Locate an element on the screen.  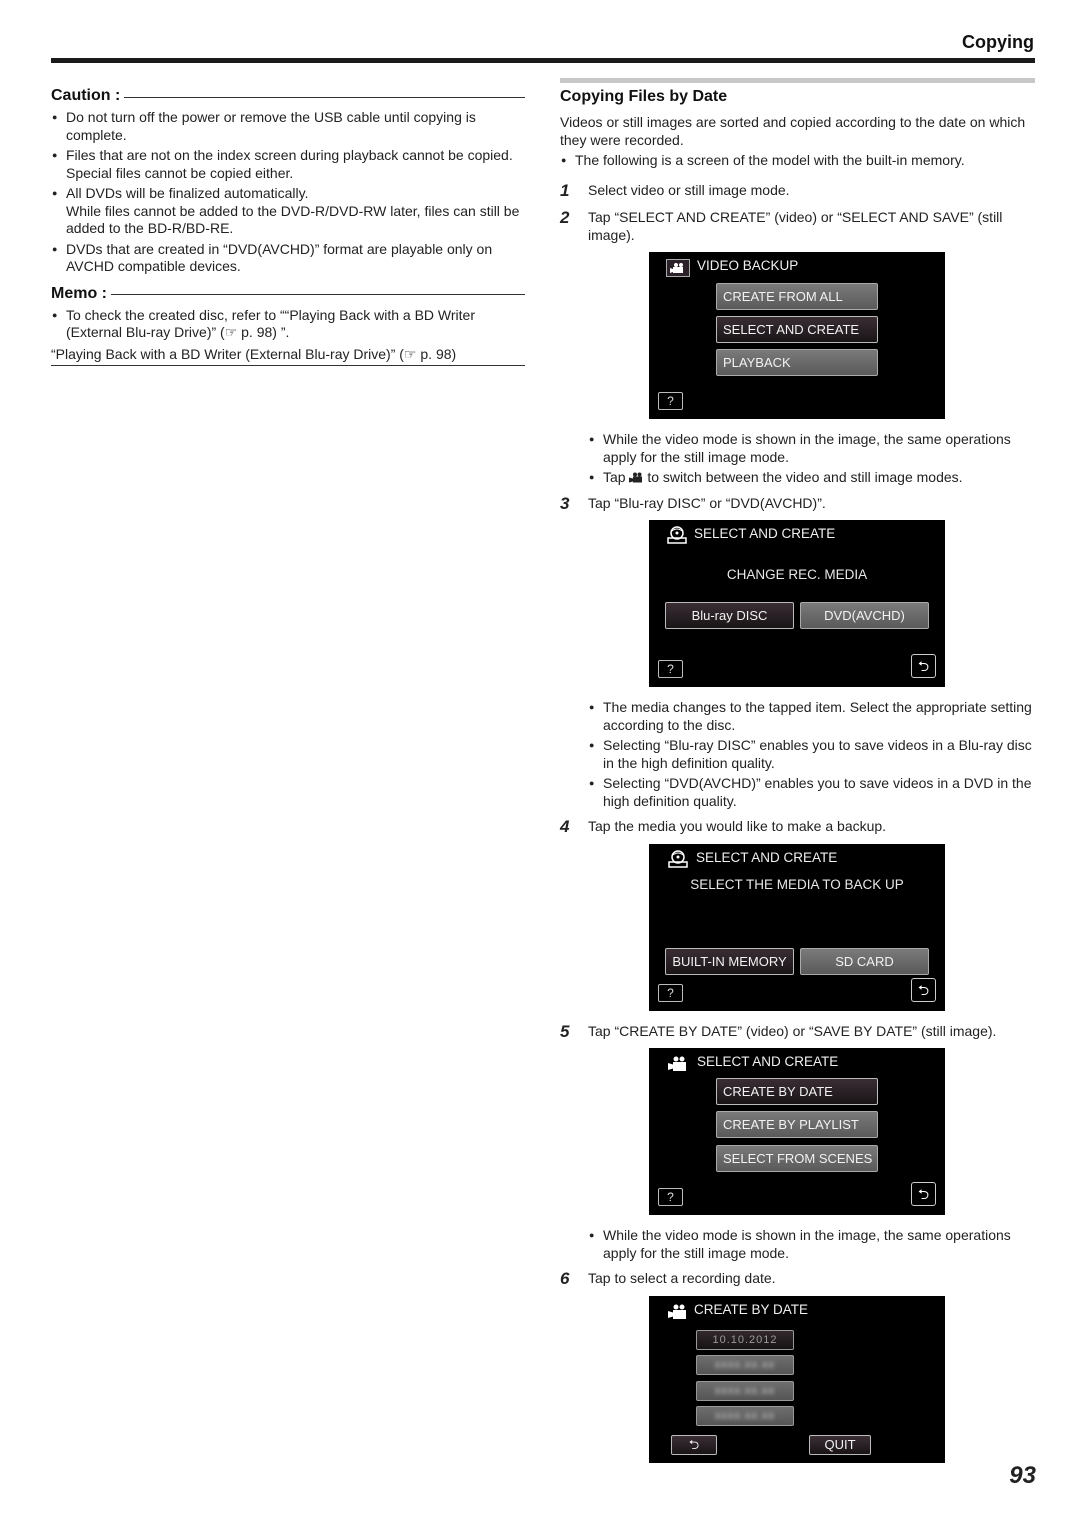
note-tap-text: Tap is located at coordinates (614, 477).